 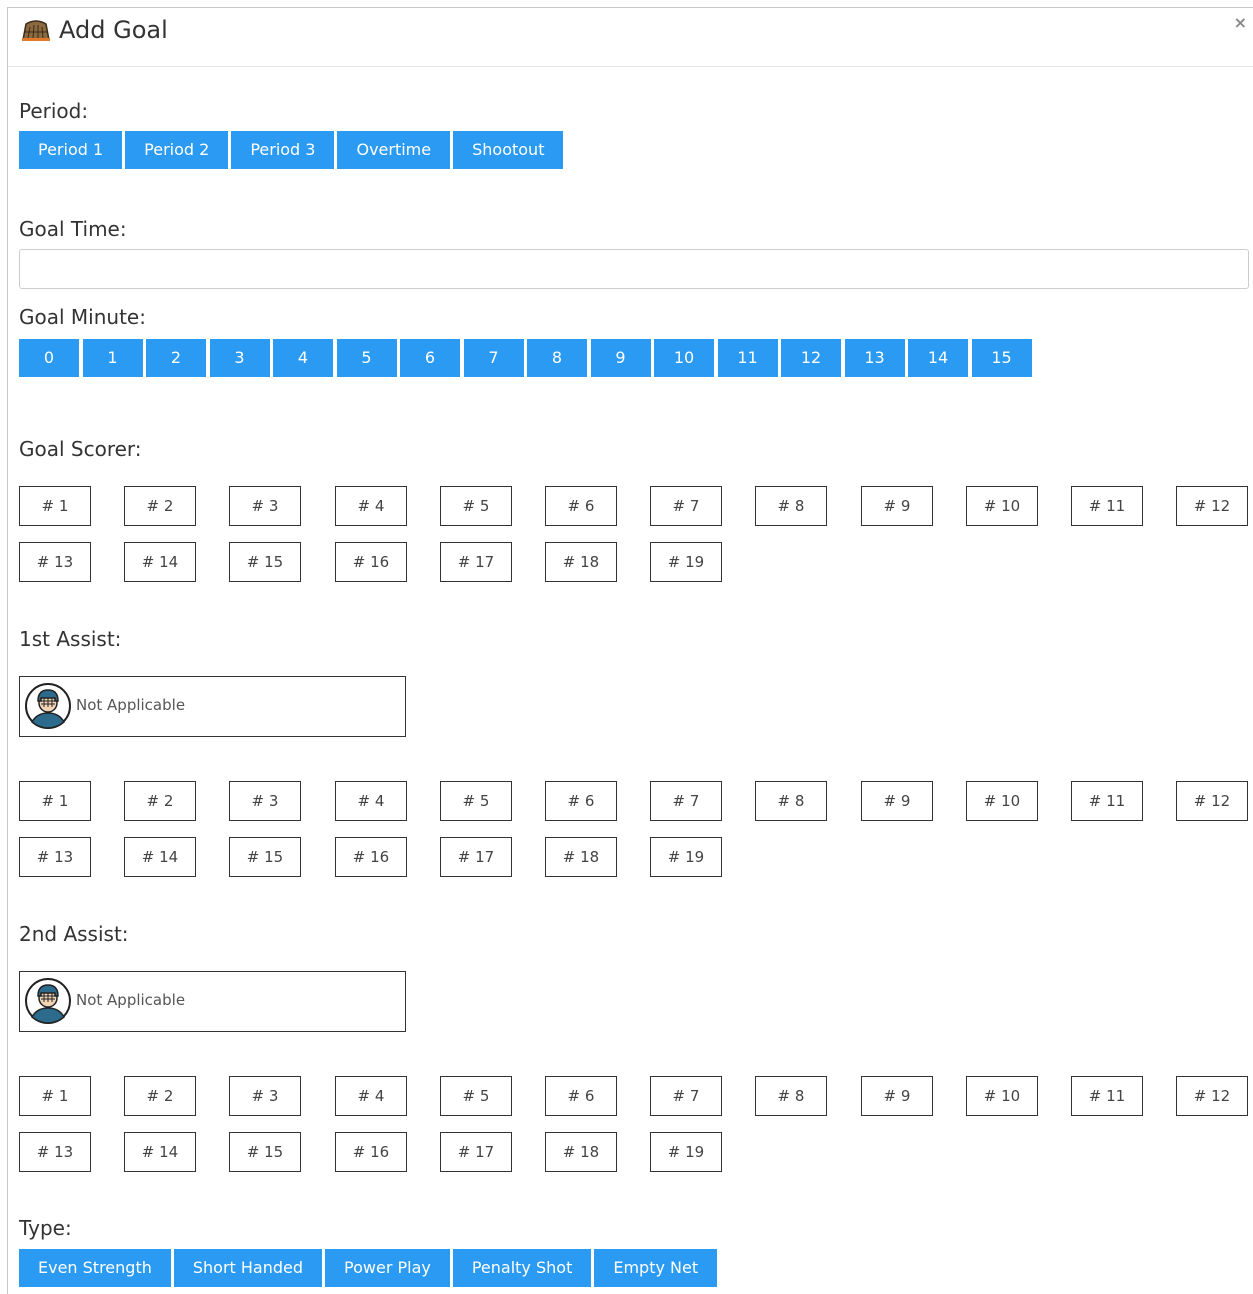 I want to click on goal-time-input, so click(x=634, y=269).